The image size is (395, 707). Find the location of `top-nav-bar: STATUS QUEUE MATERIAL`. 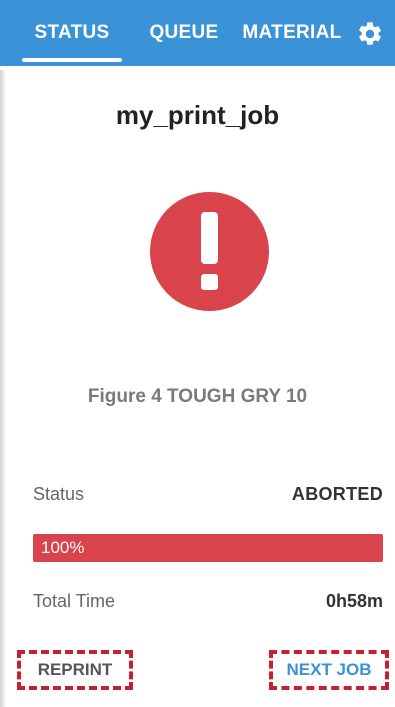

top-nav-bar: STATUS QUEUE MATERIAL is located at coordinates (197, 33).